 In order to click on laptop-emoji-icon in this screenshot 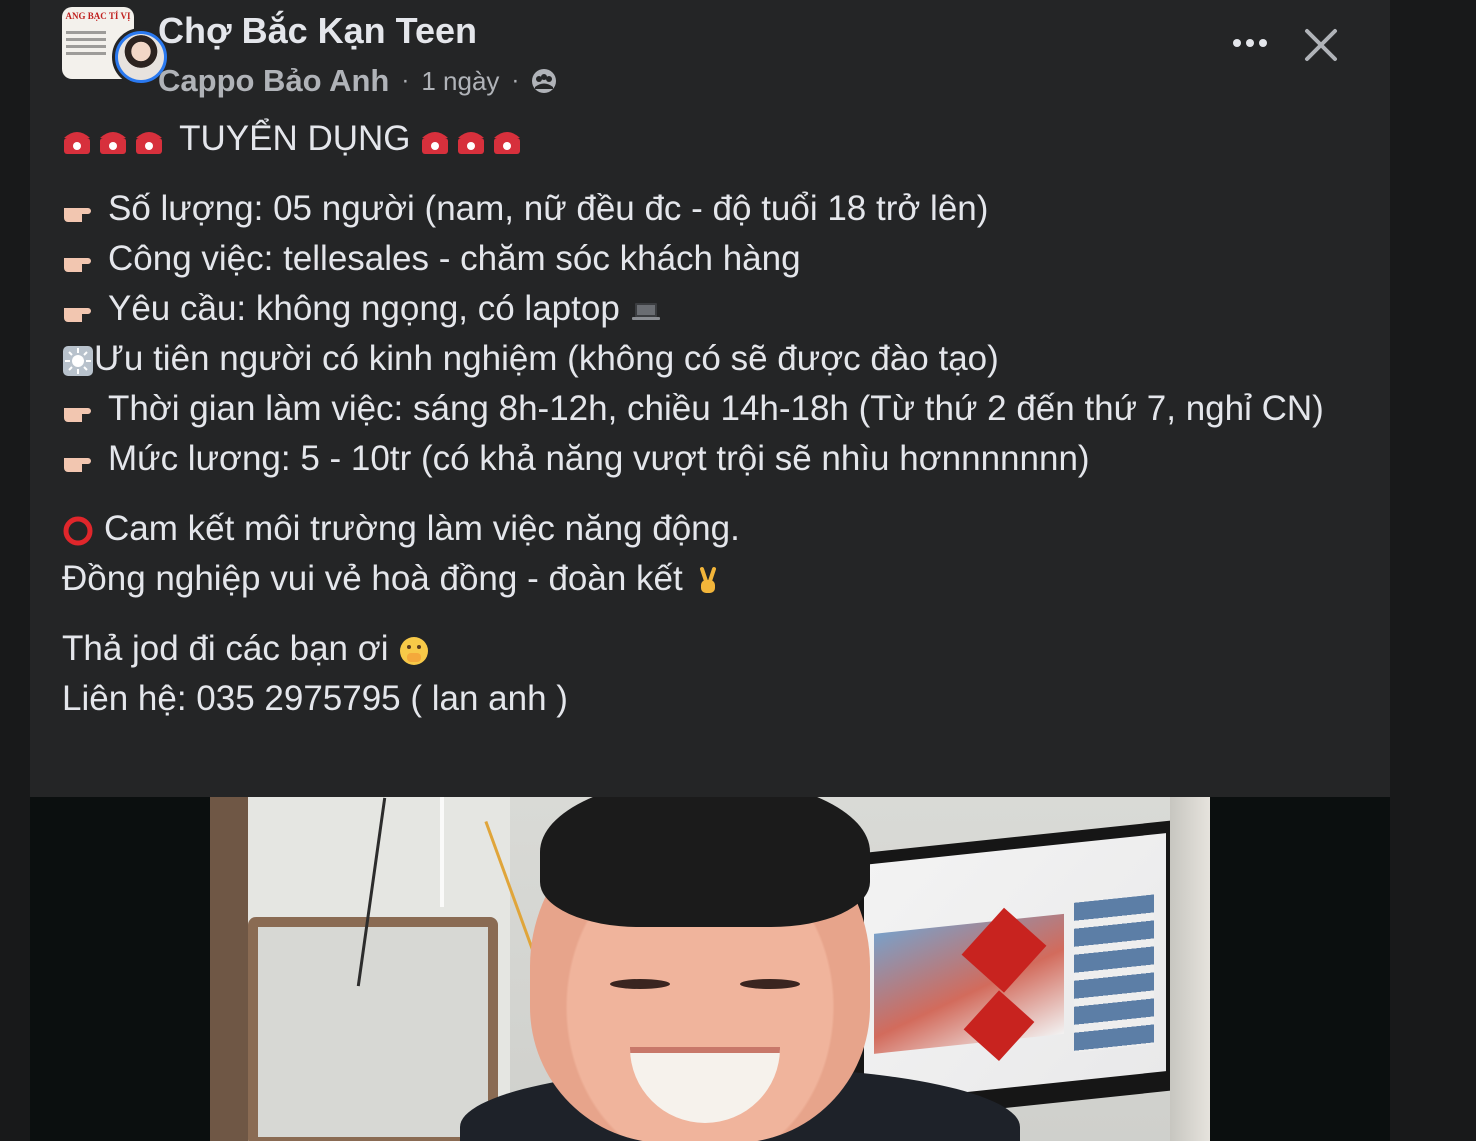, I will do `click(645, 311)`.